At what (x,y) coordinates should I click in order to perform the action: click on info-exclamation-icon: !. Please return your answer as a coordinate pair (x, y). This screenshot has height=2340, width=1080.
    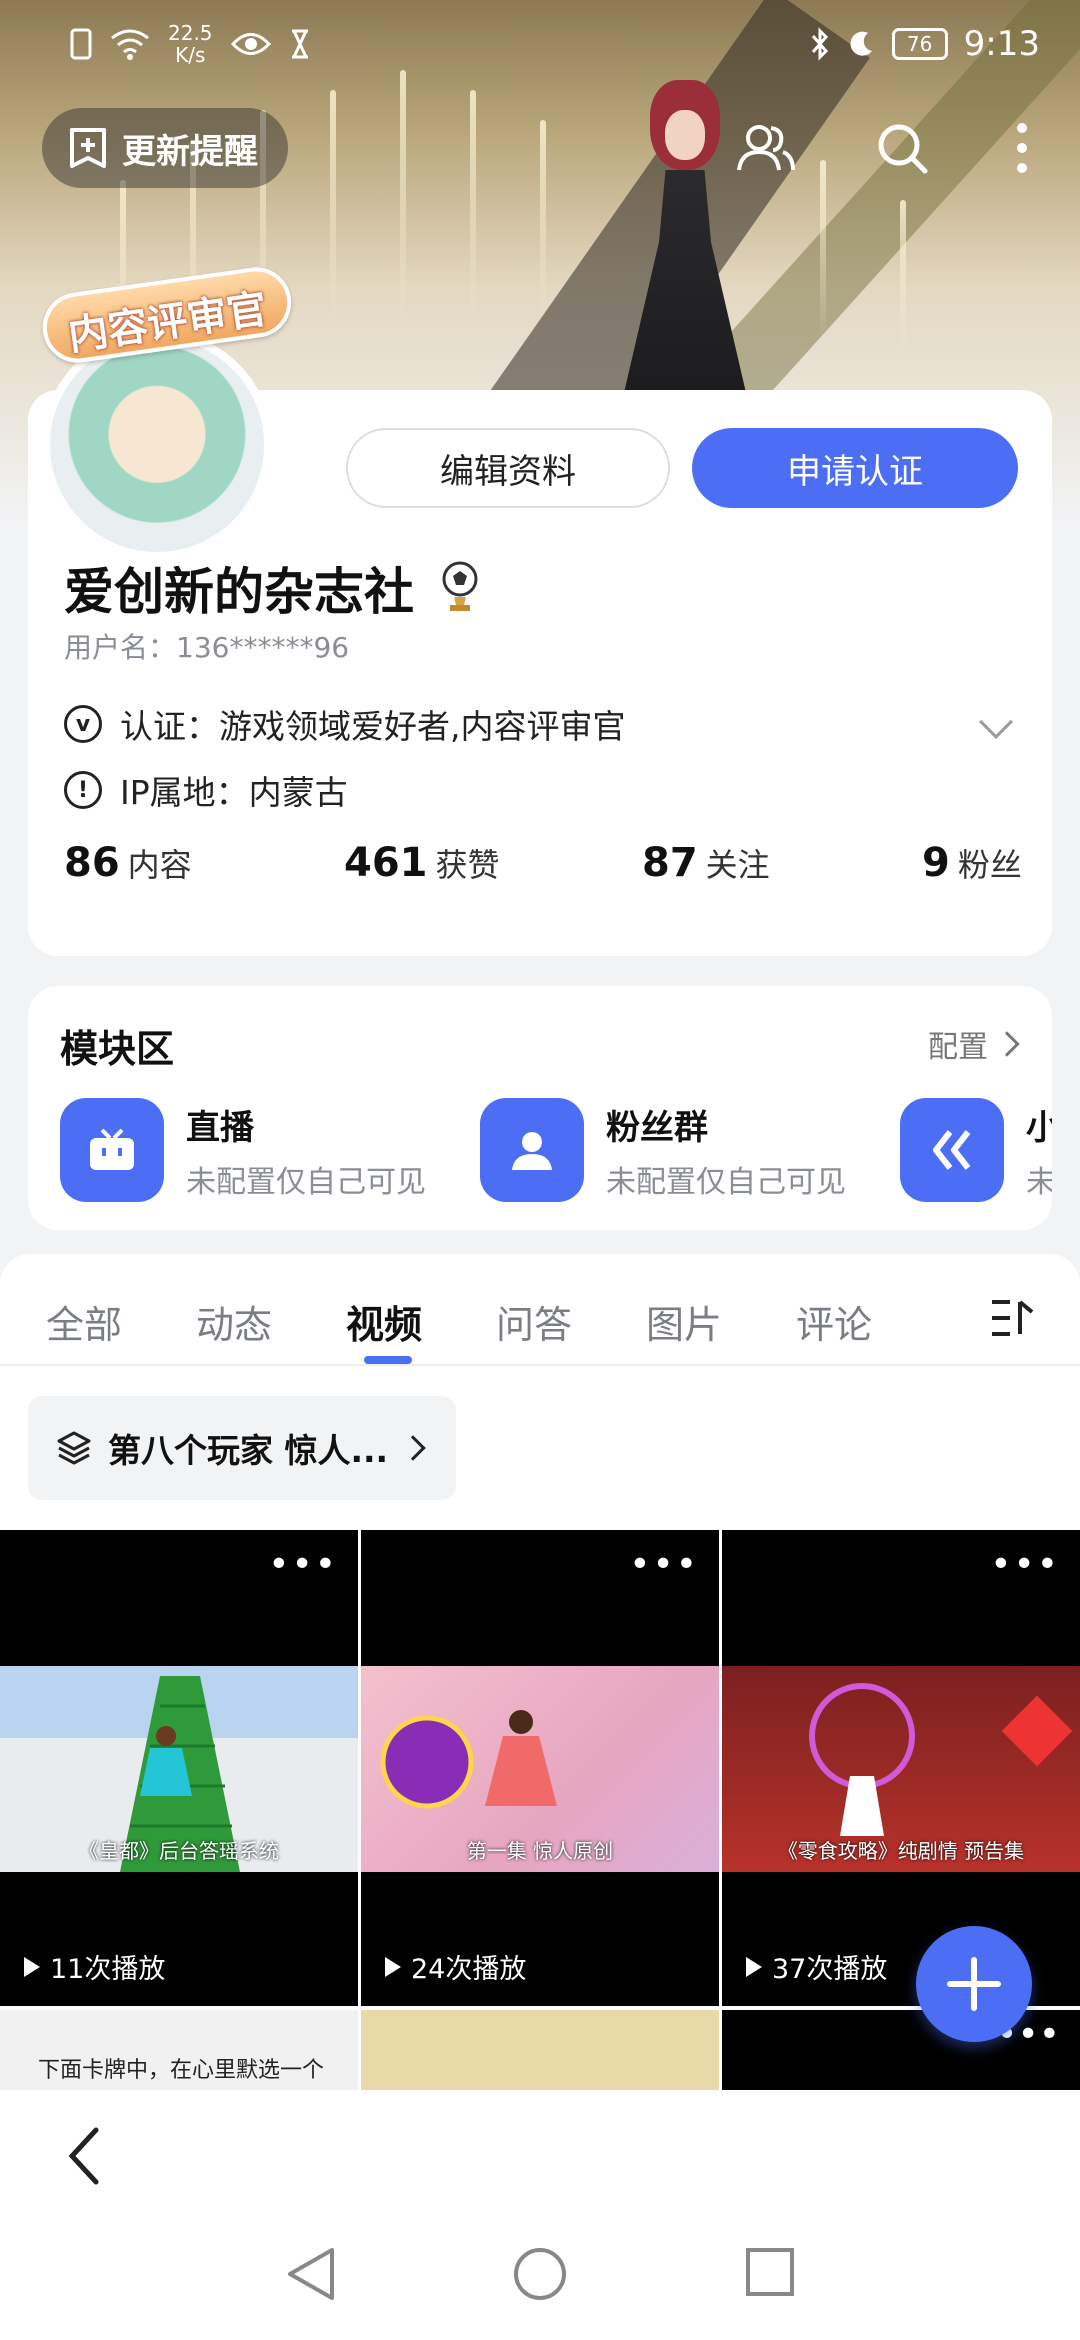
    Looking at the image, I should click on (83, 790).